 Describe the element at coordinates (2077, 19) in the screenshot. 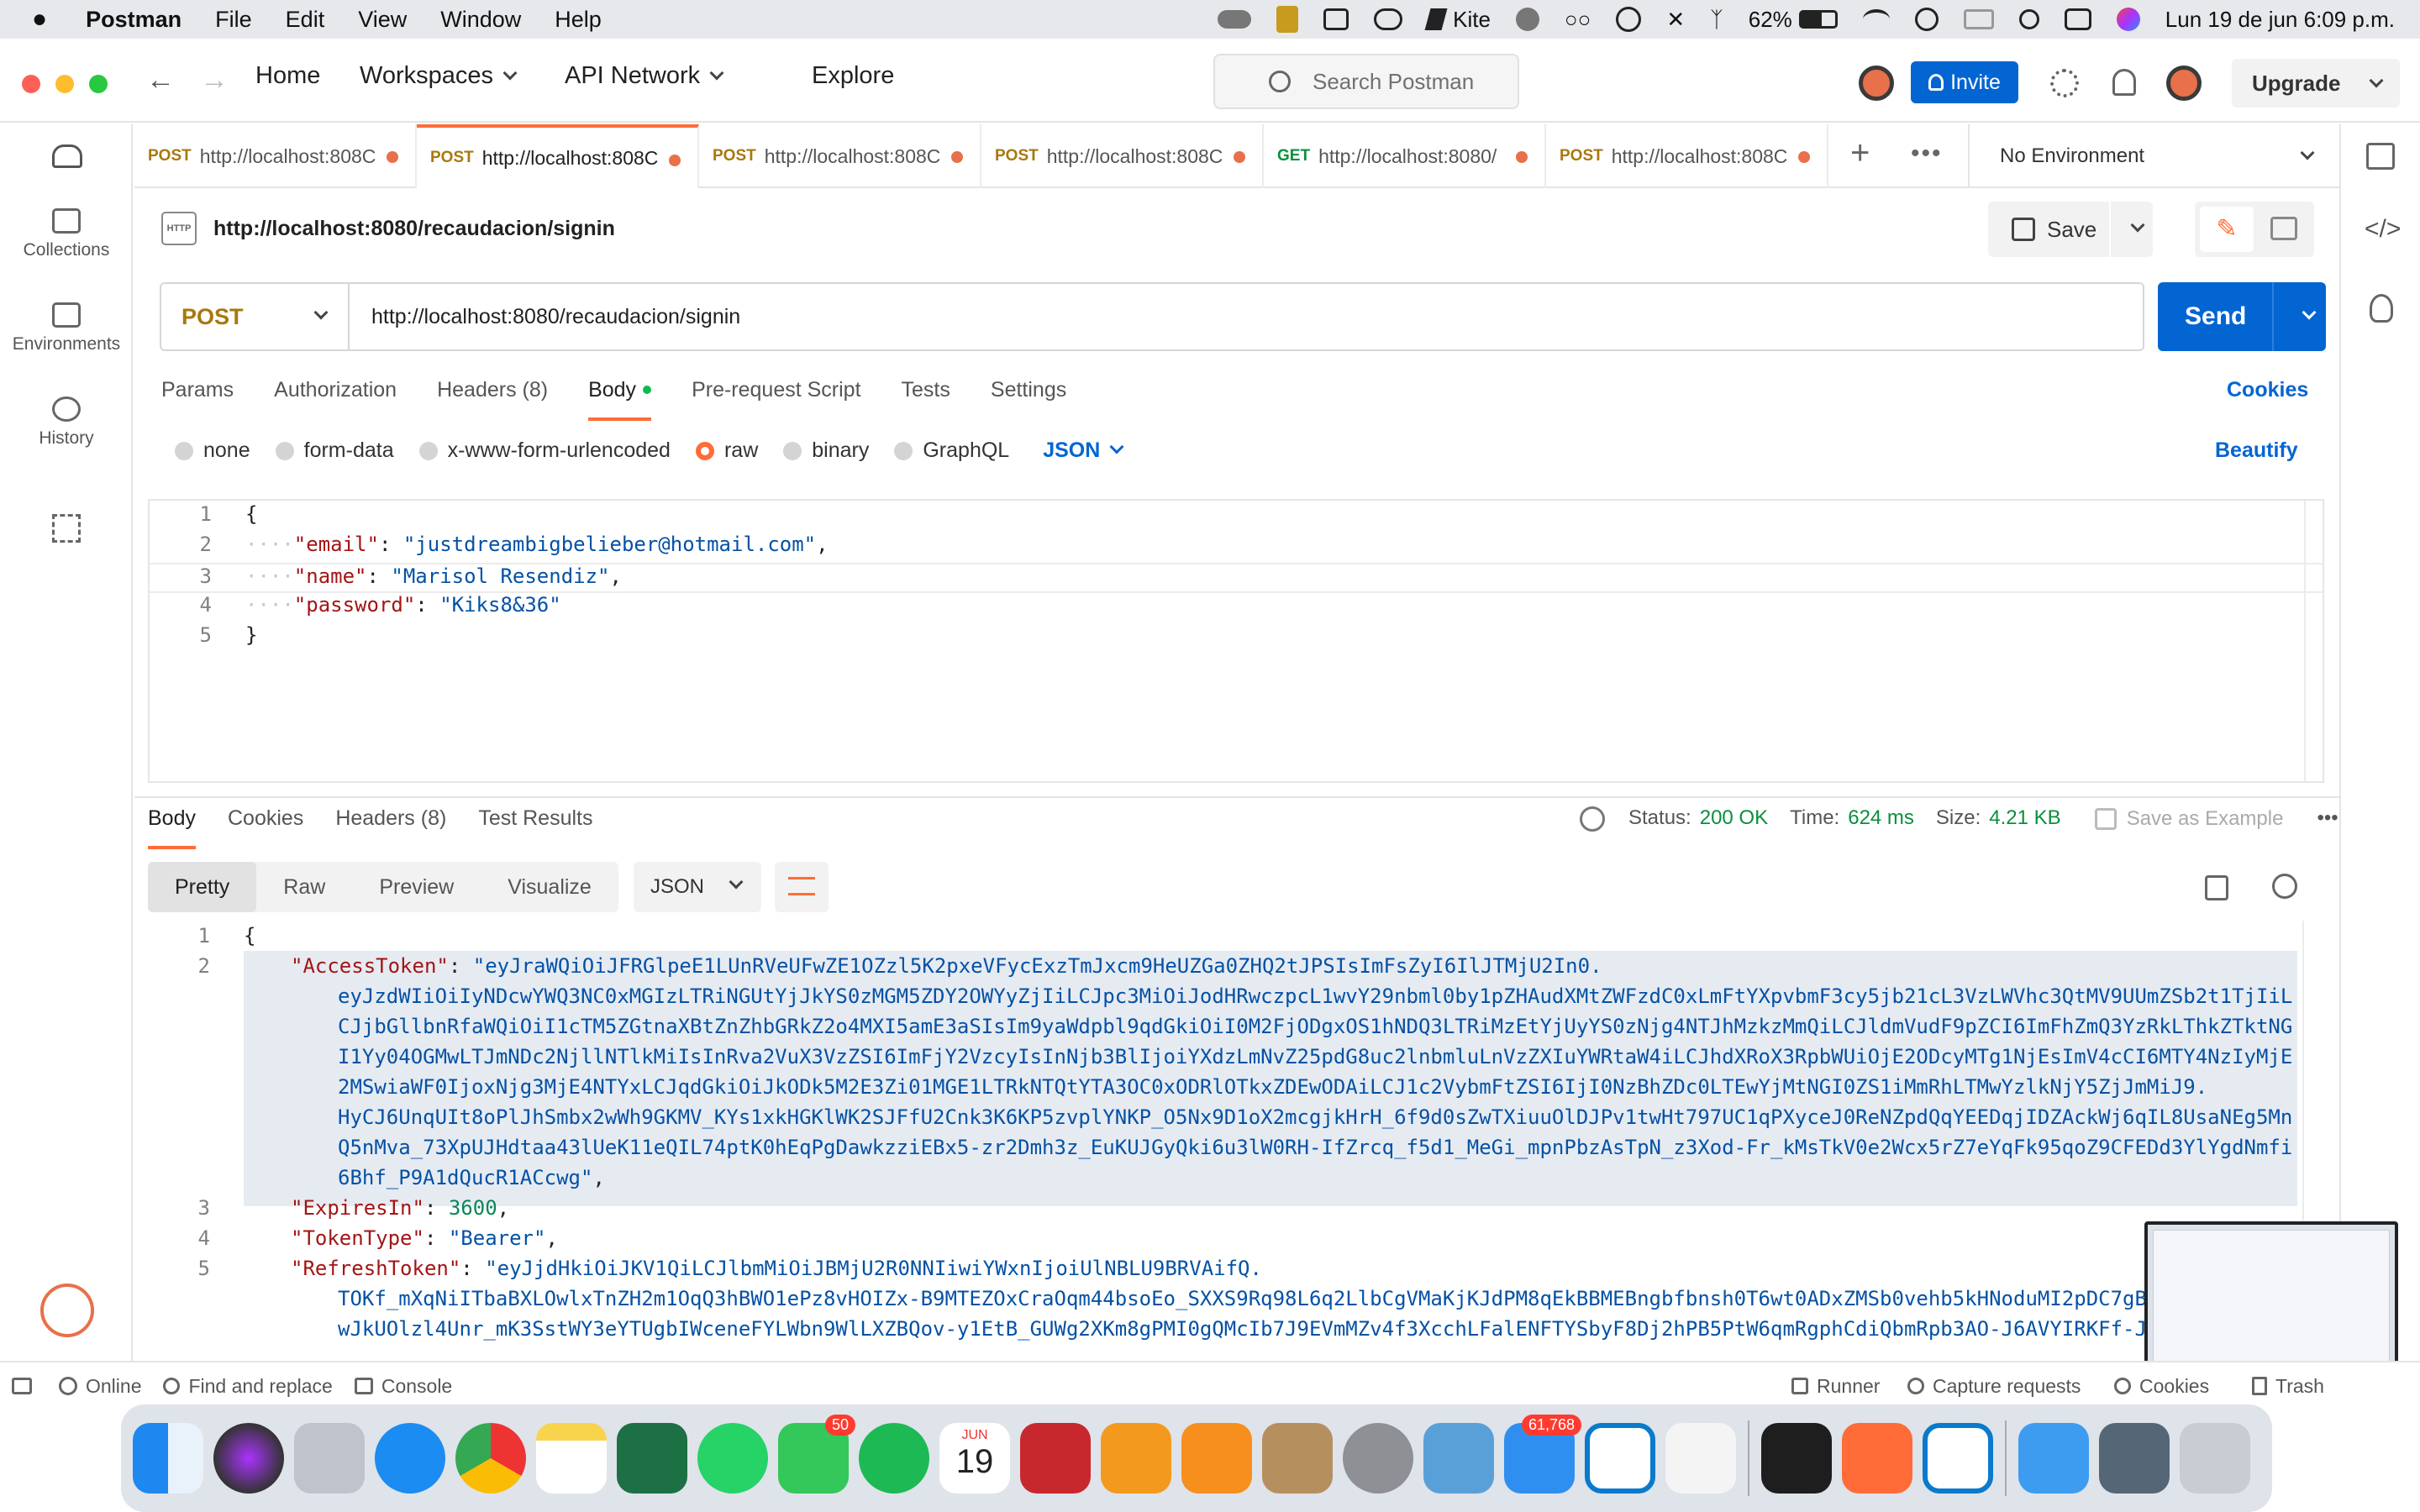

I see `control-center-icon` at that location.